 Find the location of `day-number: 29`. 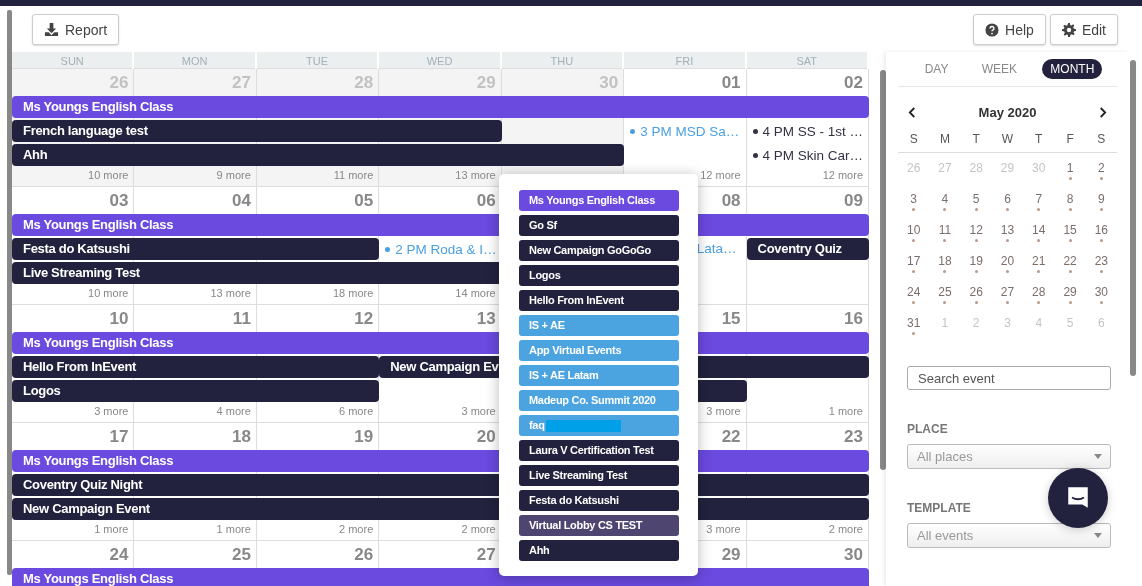

day-number: 29 is located at coordinates (731, 554).